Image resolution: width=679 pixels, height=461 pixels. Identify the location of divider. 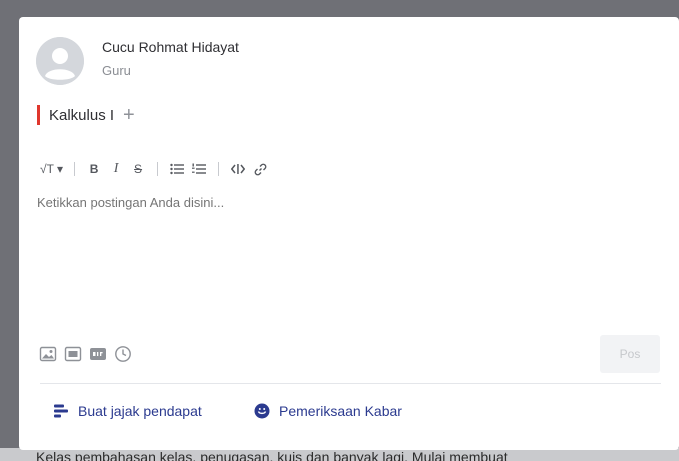
(350, 383).